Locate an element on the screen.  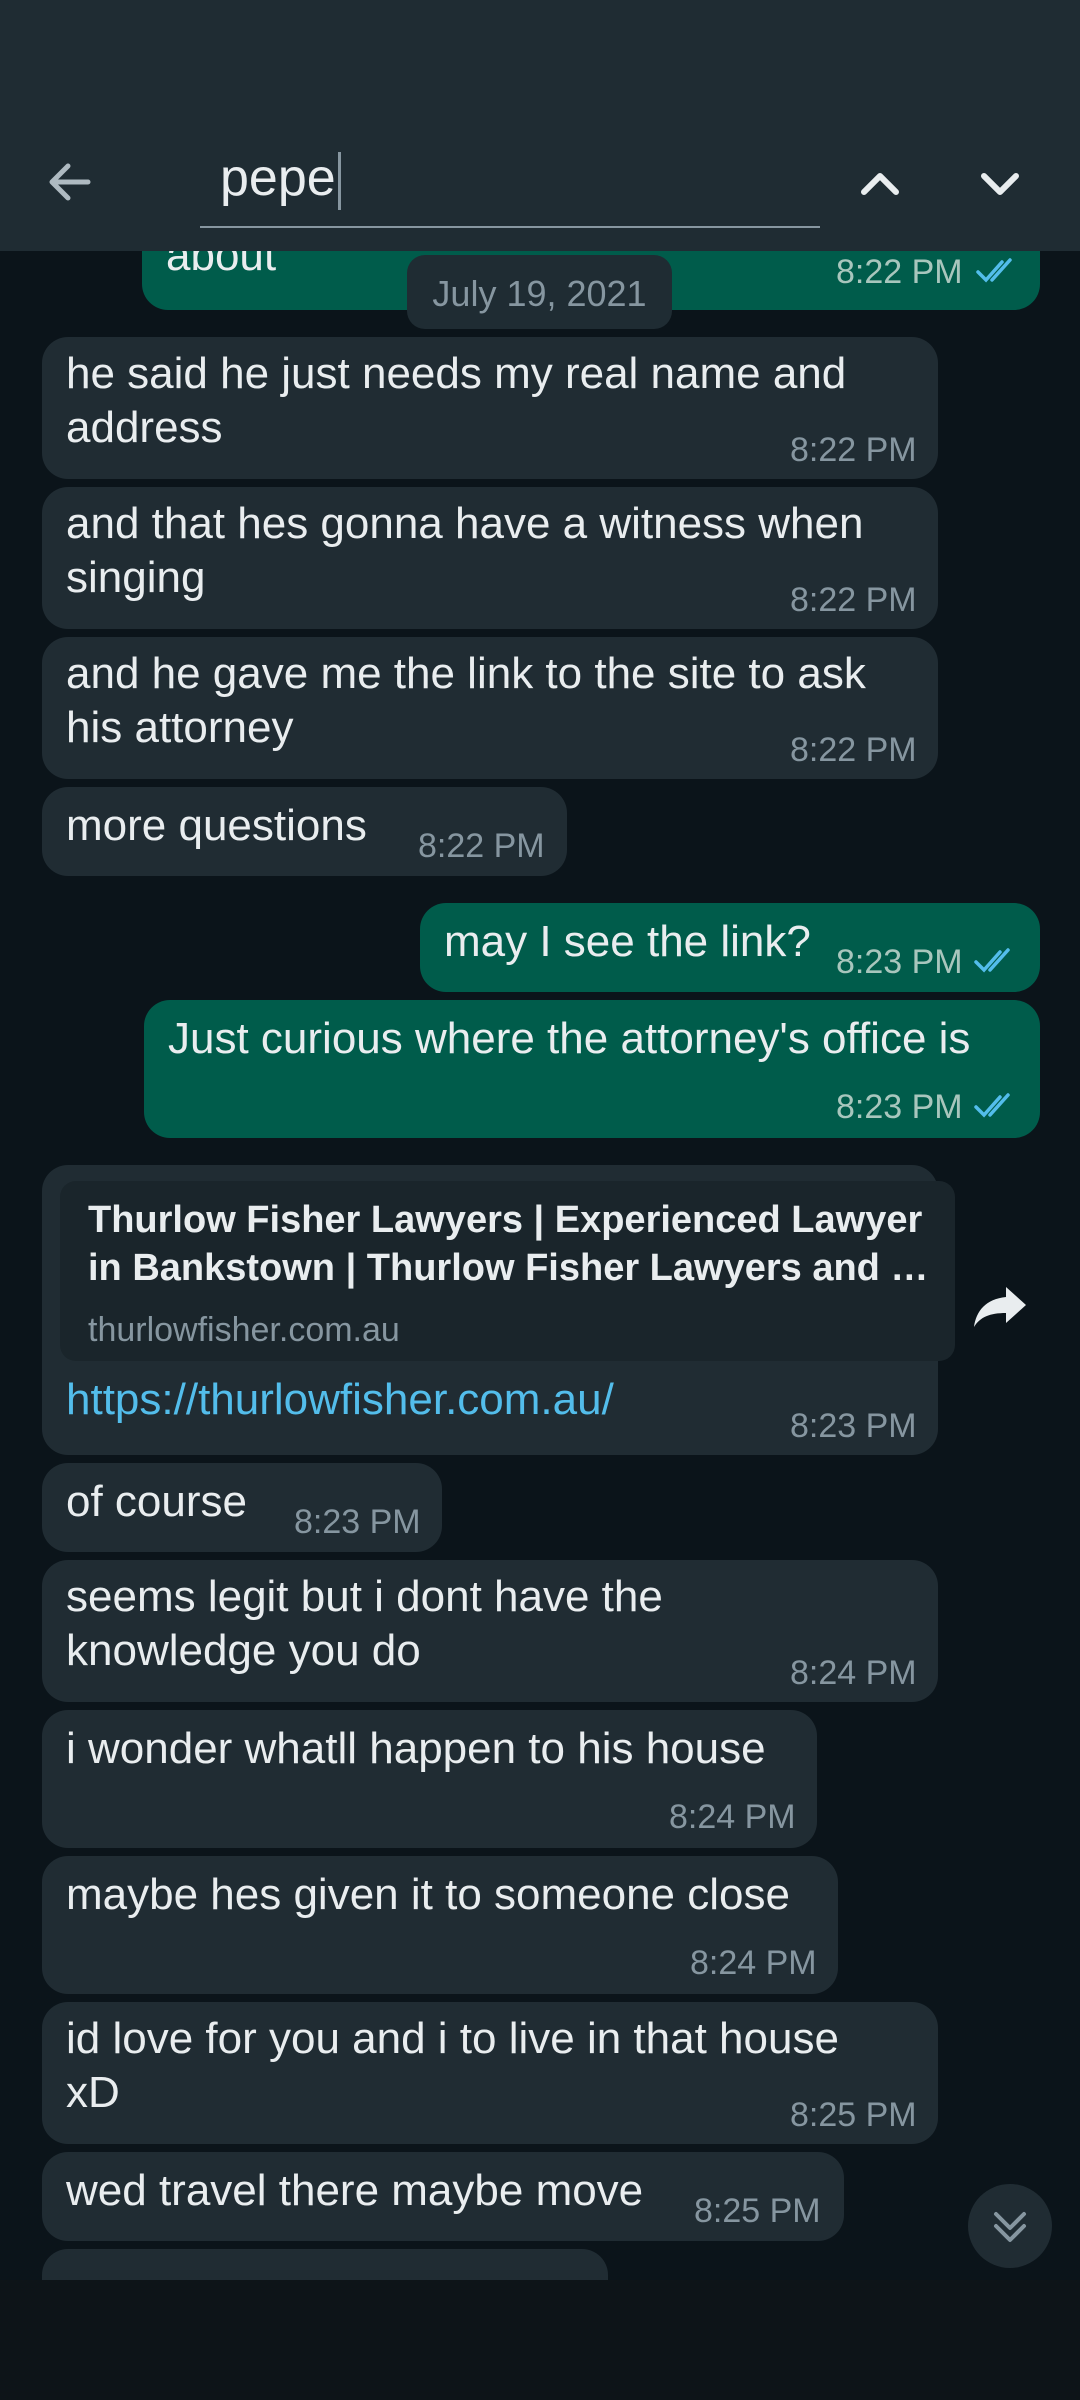
message-text: may I see the link? is located at coordinates (627, 941).